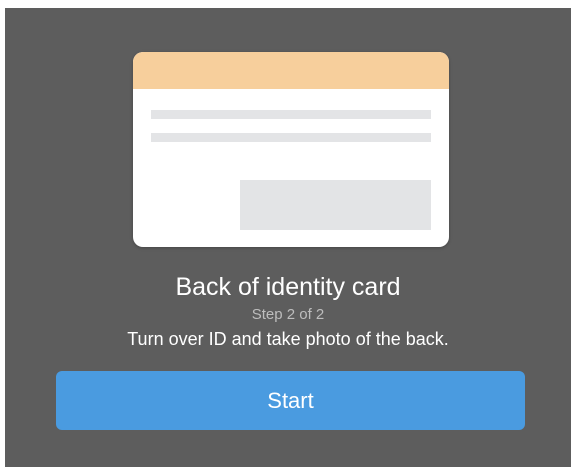 This screenshot has height=467, width=571. Describe the element at coordinates (288, 339) in the screenshot. I see `instruction-text: Turn over ID and take photo of the back.` at that location.